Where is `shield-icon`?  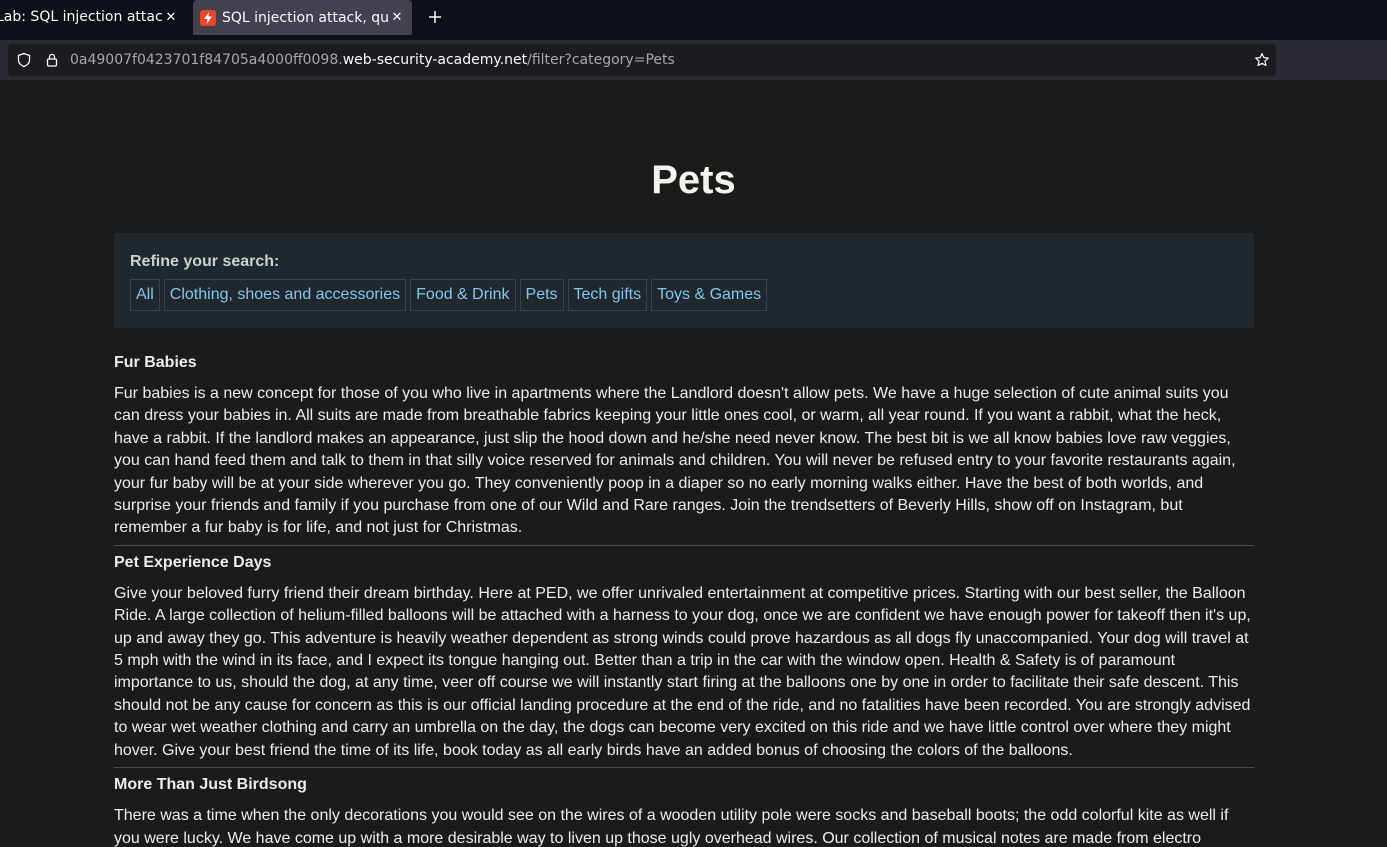
shield-icon is located at coordinates (24, 60).